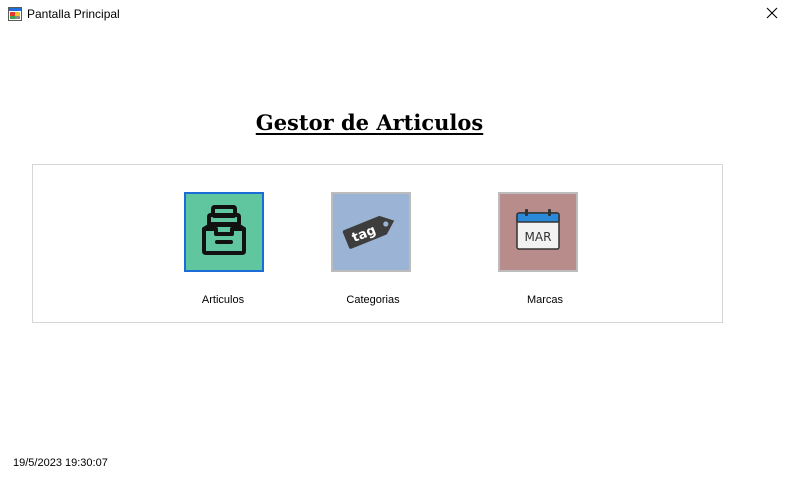 This screenshot has height=478, width=795. What do you see at coordinates (223, 300) in the screenshot?
I see `articulos-label: Articulos` at bounding box center [223, 300].